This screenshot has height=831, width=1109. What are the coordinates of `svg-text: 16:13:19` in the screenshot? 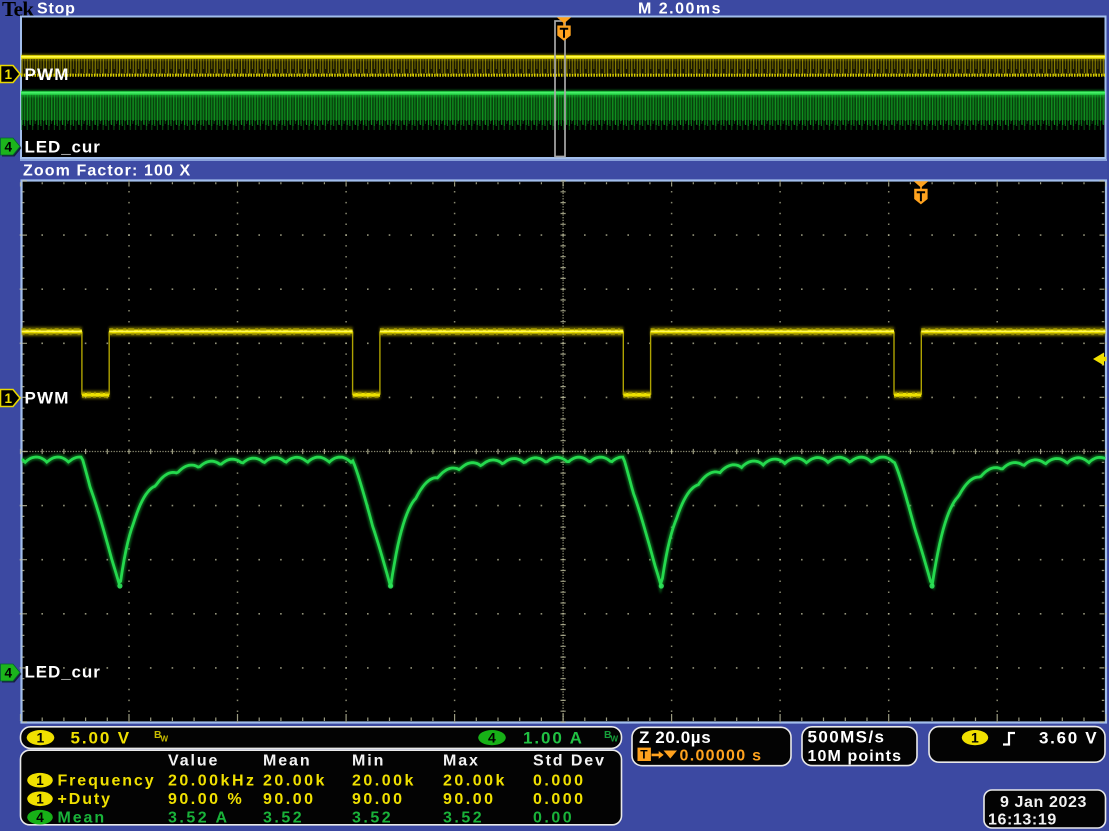 It's located at (1022, 820).